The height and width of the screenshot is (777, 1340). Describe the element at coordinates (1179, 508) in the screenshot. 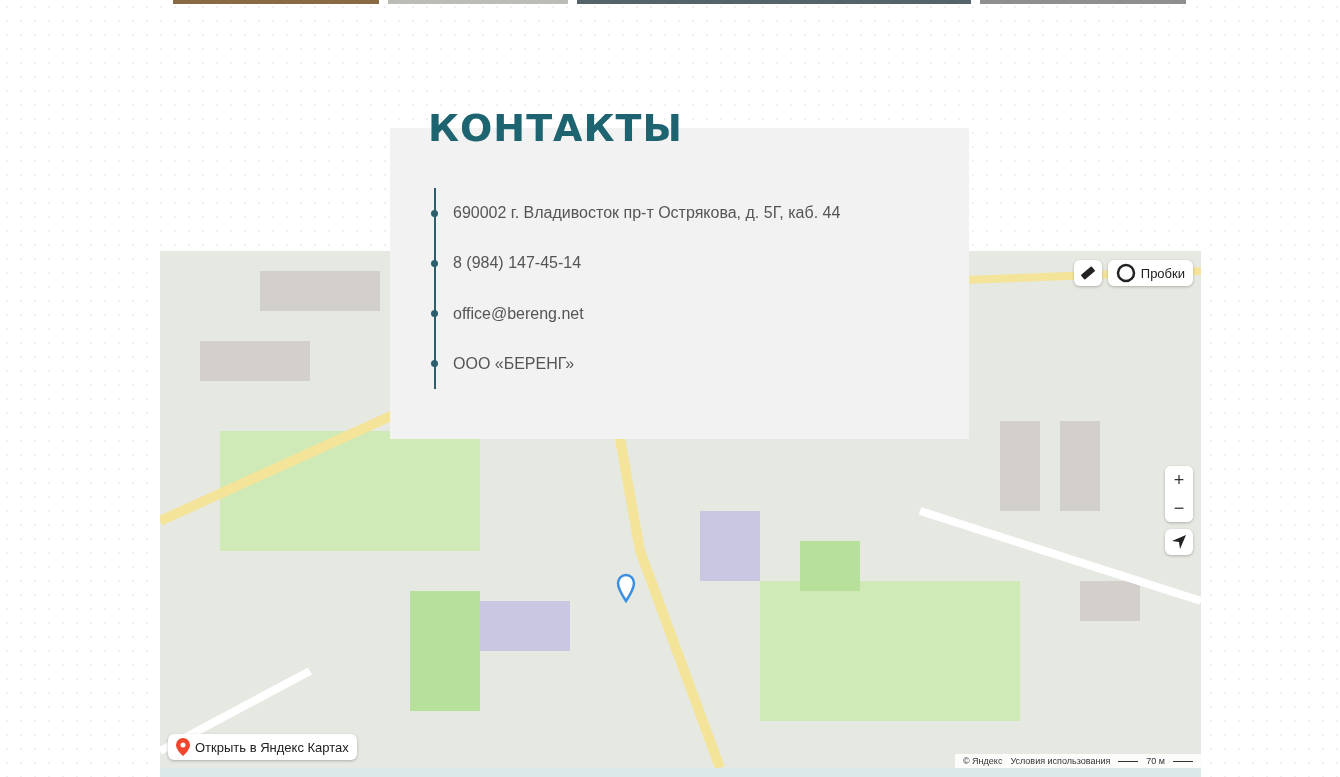

I see `zoom-out-button: −` at that location.